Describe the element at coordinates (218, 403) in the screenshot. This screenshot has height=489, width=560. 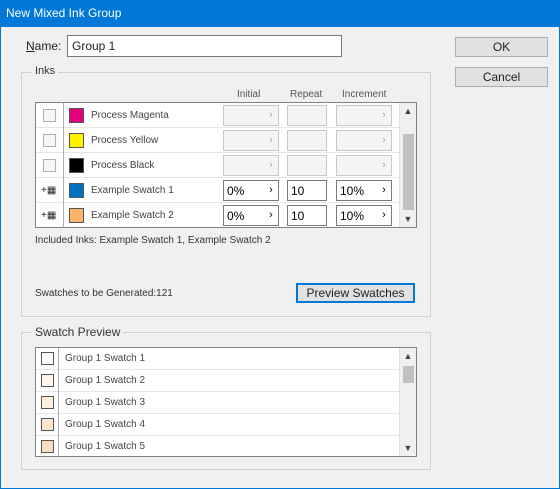
I see `swatch-list-item: Group 1 Swatch 3` at that location.